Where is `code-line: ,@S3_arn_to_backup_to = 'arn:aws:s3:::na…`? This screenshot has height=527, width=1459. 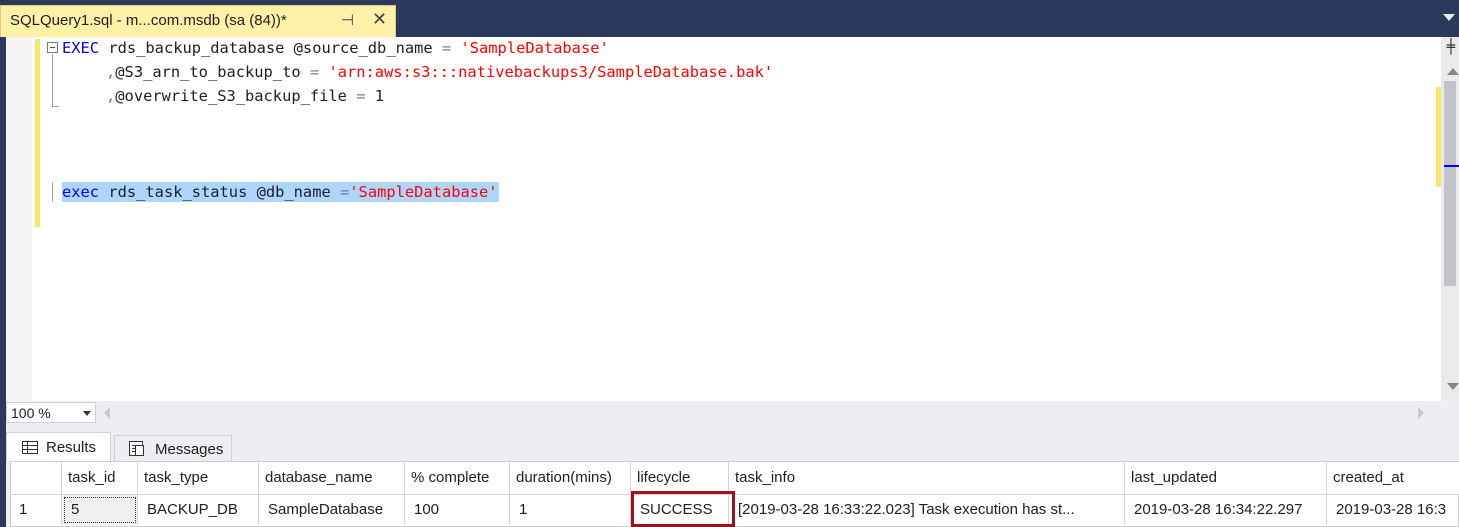
code-line: ,@S3_arn_to_backup_to = 'arn:aws:s3:::na… is located at coordinates (439, 72).